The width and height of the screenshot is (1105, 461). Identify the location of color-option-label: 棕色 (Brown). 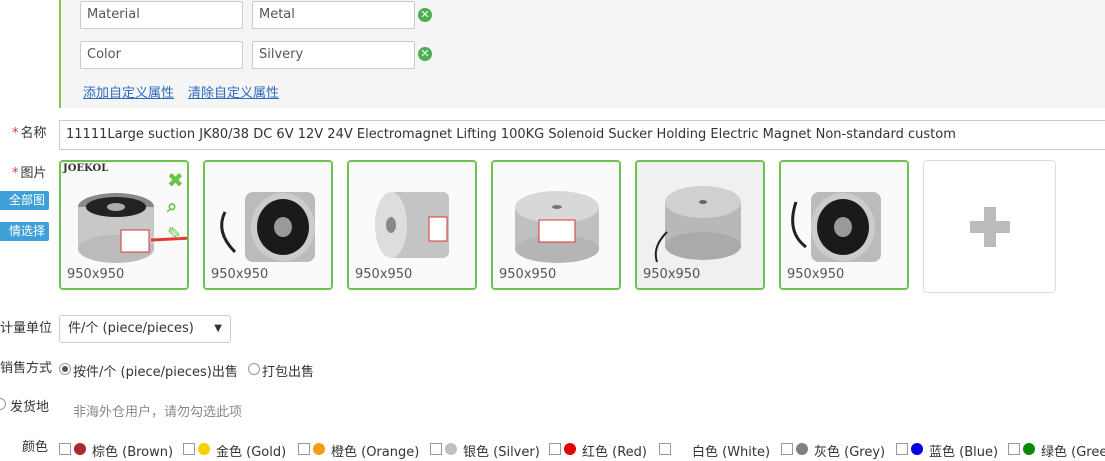
(133, 452).